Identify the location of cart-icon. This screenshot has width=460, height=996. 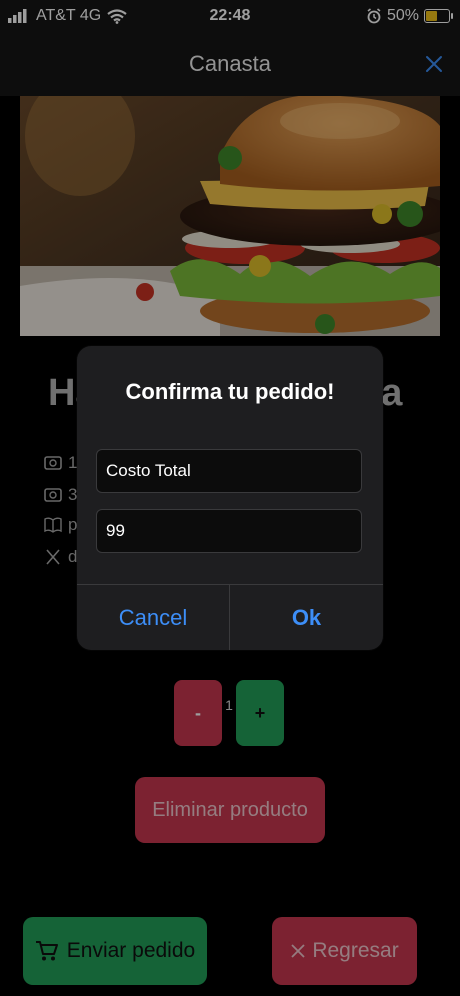
(46, 951).